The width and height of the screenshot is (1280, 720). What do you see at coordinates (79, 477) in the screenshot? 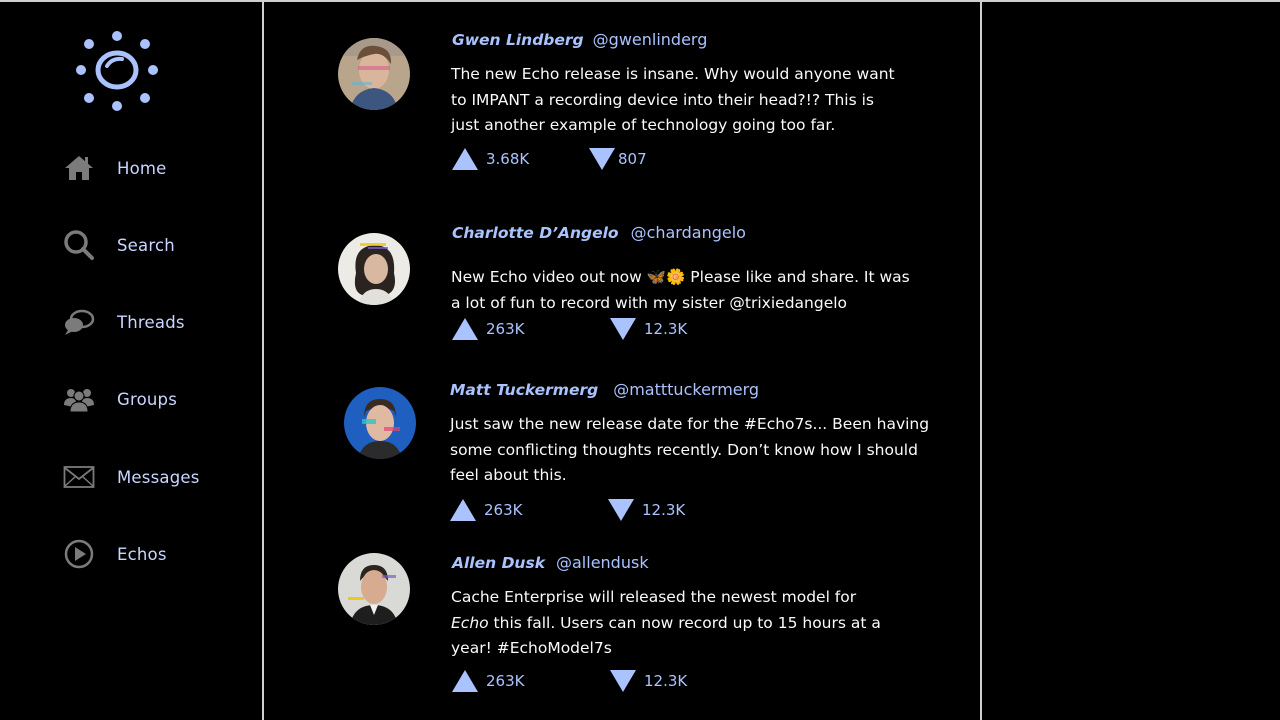
I see `envelope-icon` at bounding box center [79, 477].